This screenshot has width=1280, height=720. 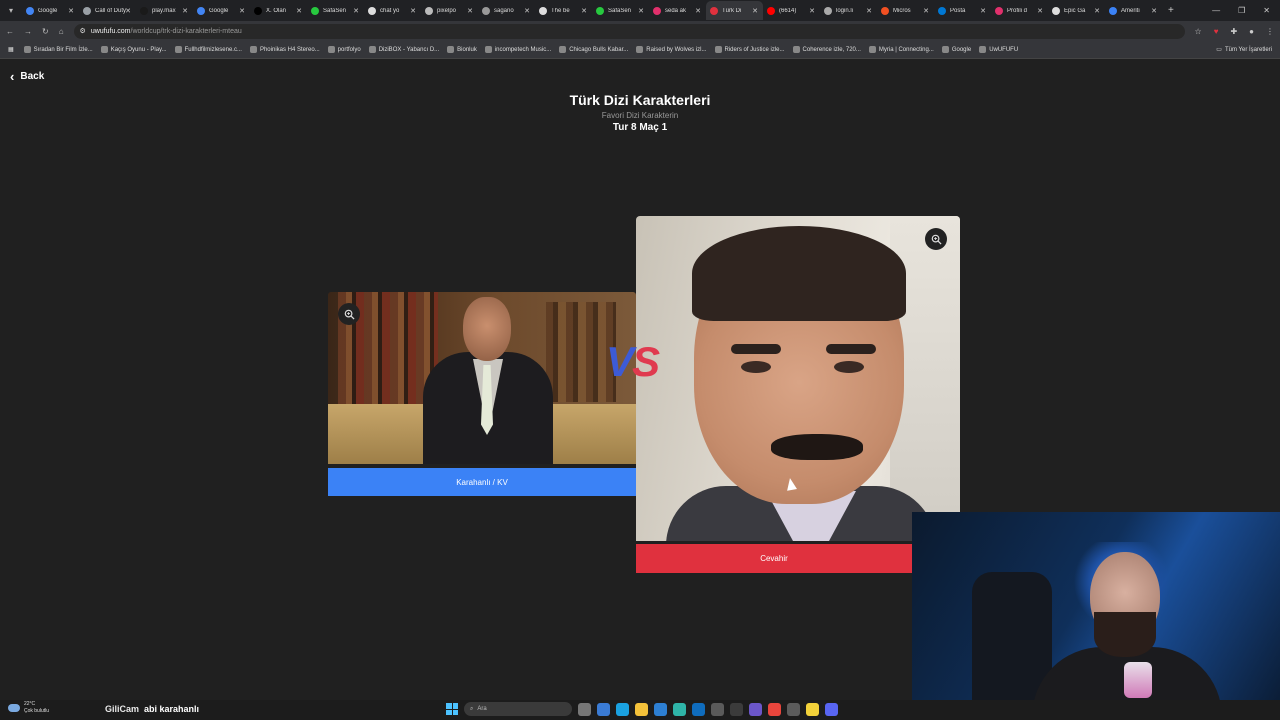 I want to click on site-info-icon: ⚙, so click(x=83, y=31).